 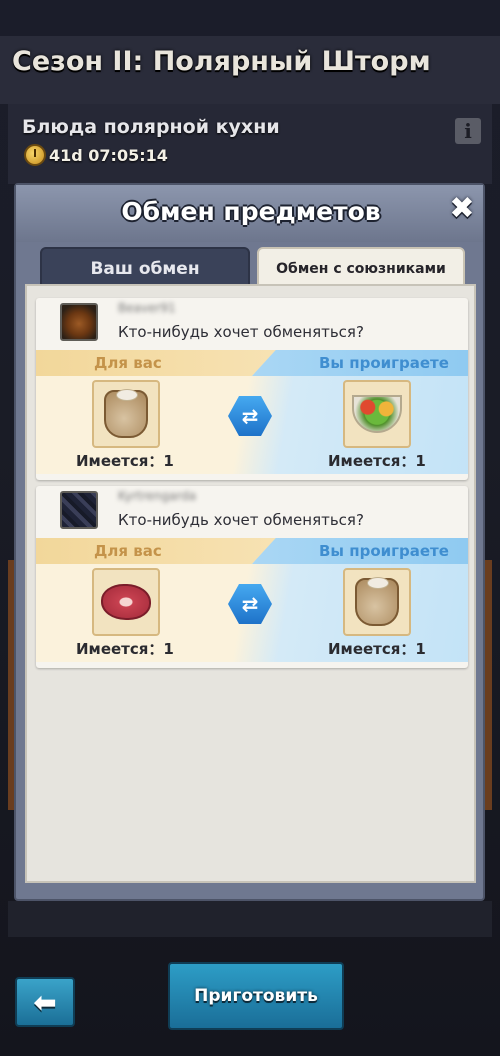 I want to click on info-icon: i, so click(x=468, y=131).